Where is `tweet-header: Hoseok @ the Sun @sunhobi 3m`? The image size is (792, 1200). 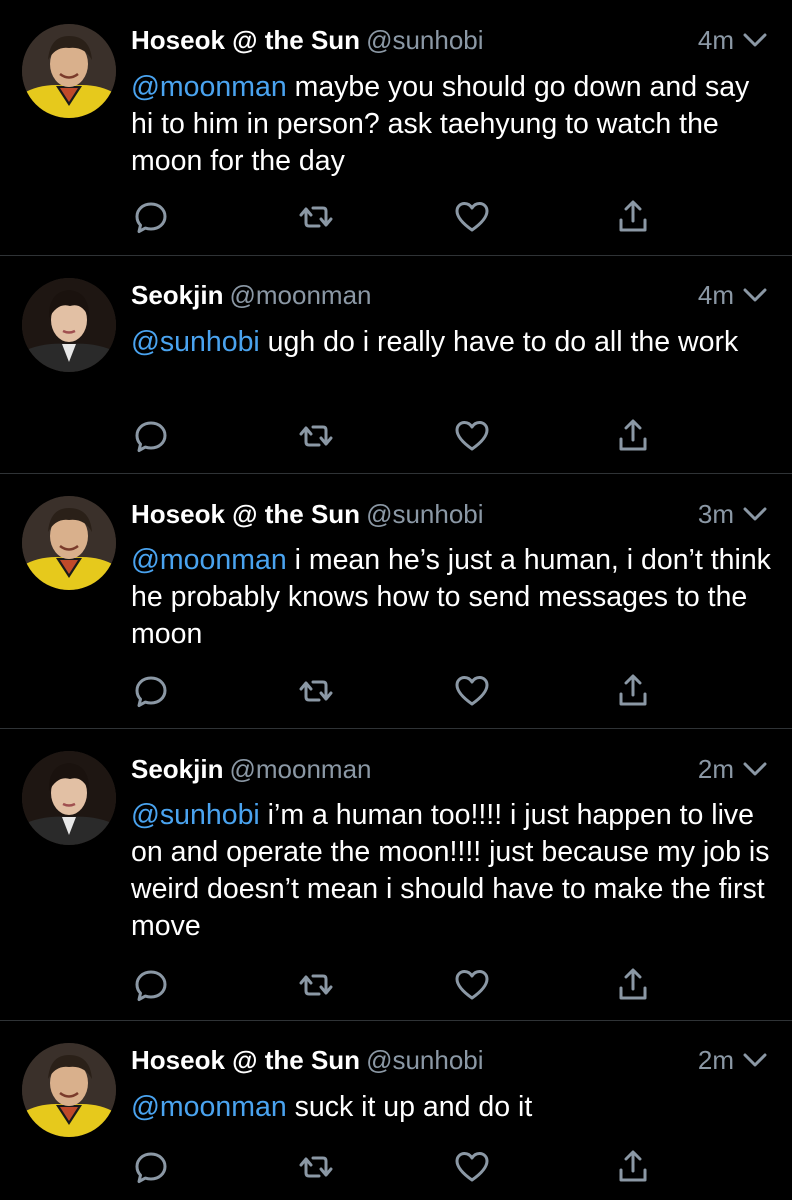 tweet-header: Hoseok @ the Sun @sunhobi 3m is located at coordinates (449, 514).